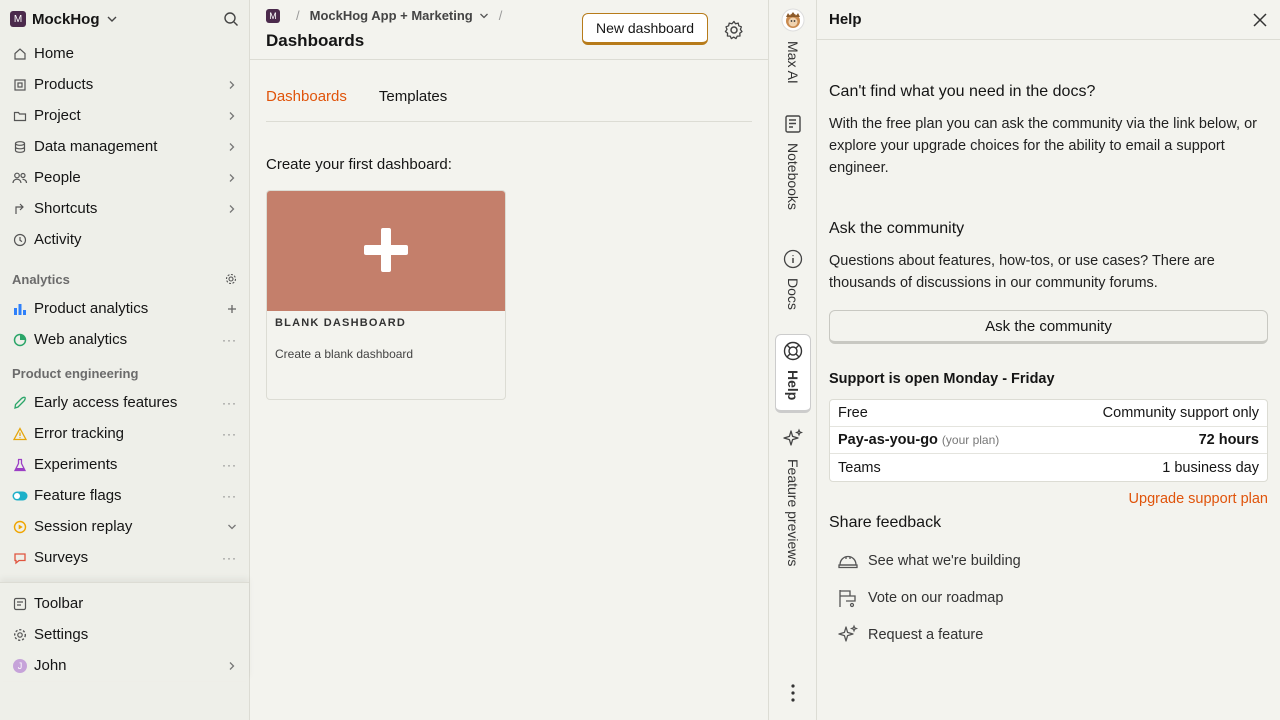  What do you see at coordinates (78, 495) in the screenshot?
I see `sidebar-item-label: Feature flags` at bounding box center [78, 495].